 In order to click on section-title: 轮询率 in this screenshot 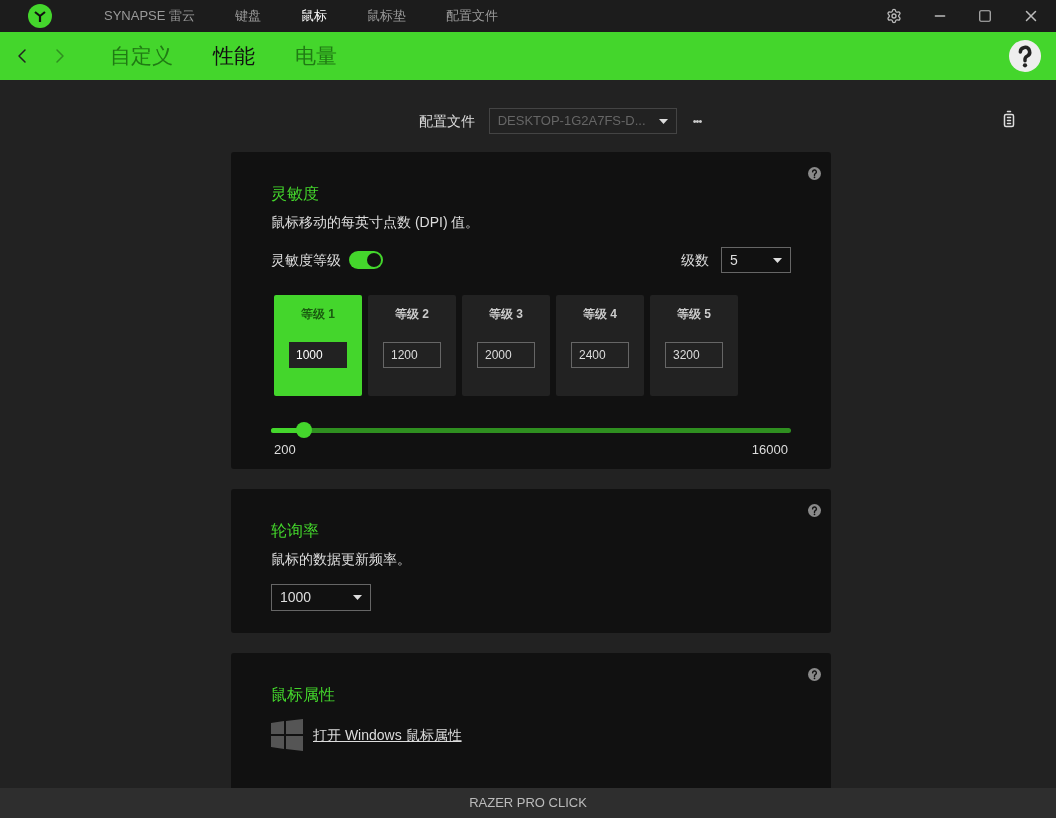, I will do `click(295, 531)`.